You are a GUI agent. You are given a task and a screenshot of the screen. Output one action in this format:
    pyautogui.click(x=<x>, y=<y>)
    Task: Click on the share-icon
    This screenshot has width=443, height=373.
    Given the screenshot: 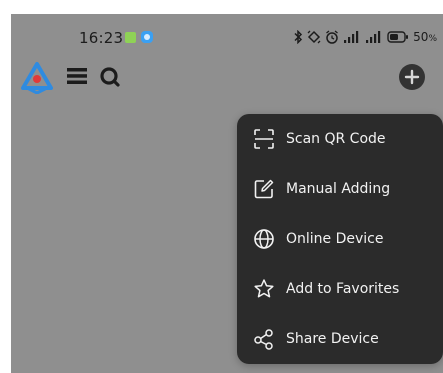 What is the action you would take?
    pyautogui.click(x=263, y=339)
    